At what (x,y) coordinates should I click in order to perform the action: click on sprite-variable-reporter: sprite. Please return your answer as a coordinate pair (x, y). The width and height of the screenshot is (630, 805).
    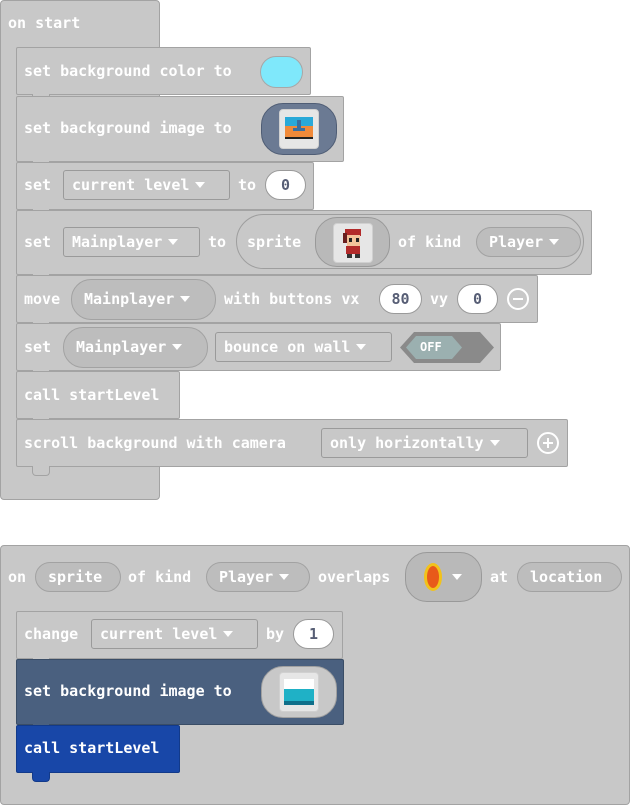
    Looking at the image, I should click on (78, 577).